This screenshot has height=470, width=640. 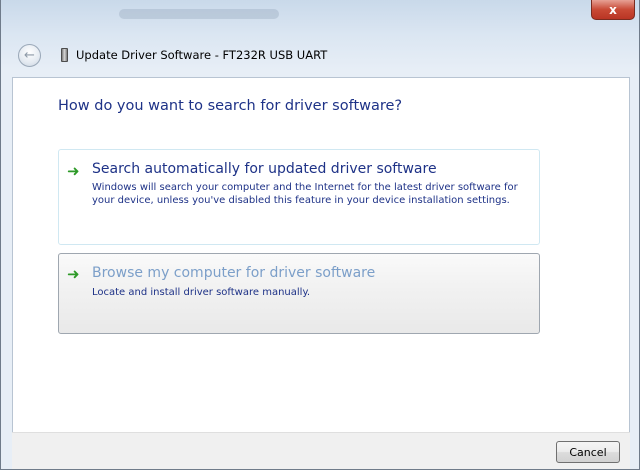 What do you see at coordinates (234, 273) in the screenshot?
I see `option-title: Browse my computer for driver software` at bounding box center [234, 273].